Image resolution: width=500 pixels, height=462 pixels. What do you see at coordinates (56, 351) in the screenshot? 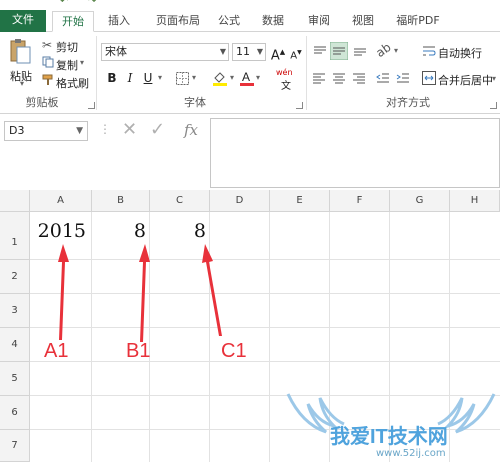
I see `annotation-a1: A1` at bounding box center [56, 351].